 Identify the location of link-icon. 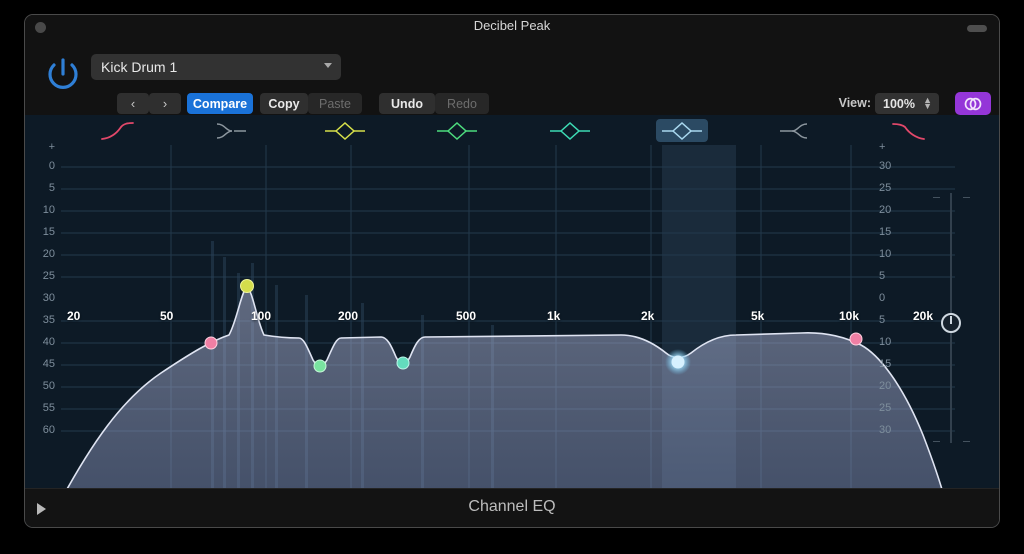
(973, 103).